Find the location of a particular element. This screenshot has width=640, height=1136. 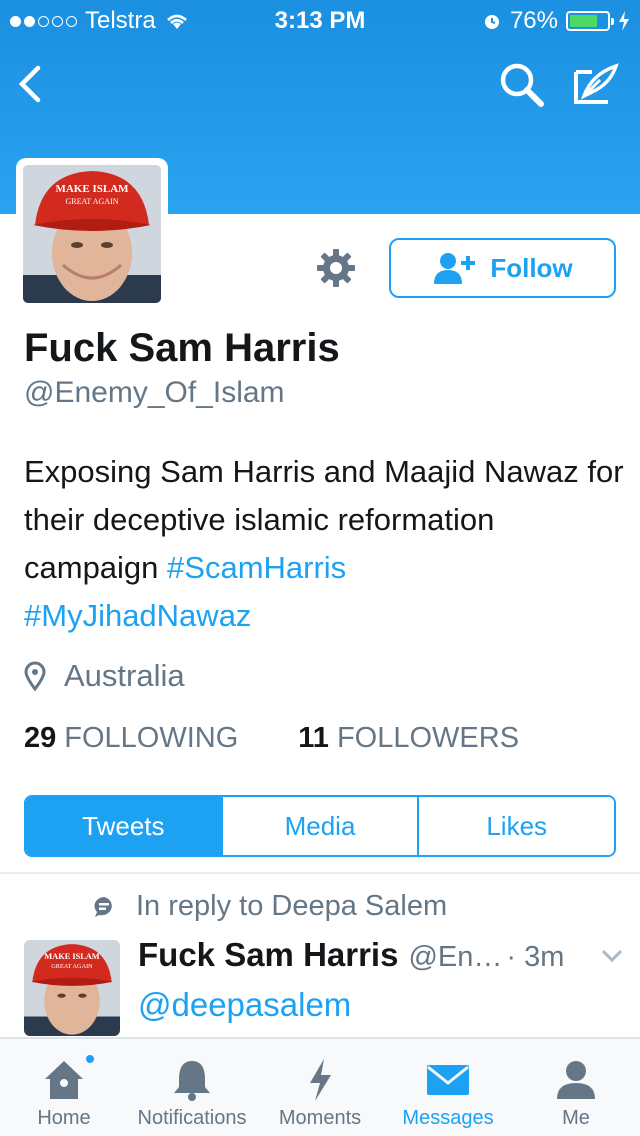

search-icon is located at coordinates (522, 85).